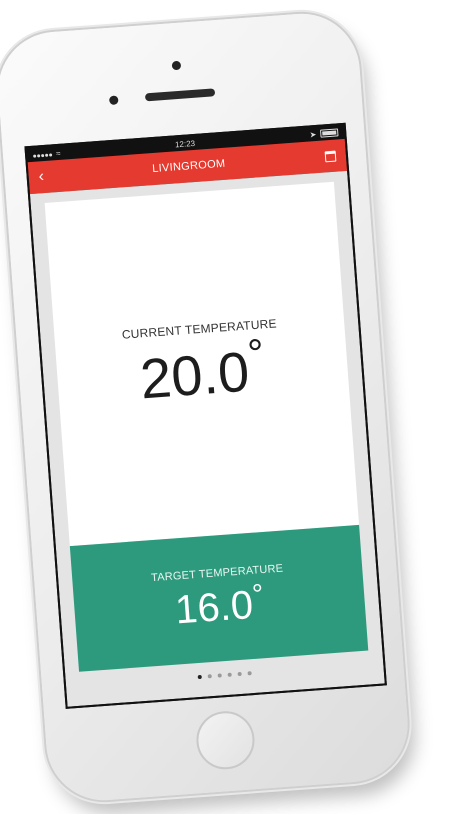  Describe the element at coordinates (256, 353) in the screenshot. I see `current-temperature-unit: °` at that location.